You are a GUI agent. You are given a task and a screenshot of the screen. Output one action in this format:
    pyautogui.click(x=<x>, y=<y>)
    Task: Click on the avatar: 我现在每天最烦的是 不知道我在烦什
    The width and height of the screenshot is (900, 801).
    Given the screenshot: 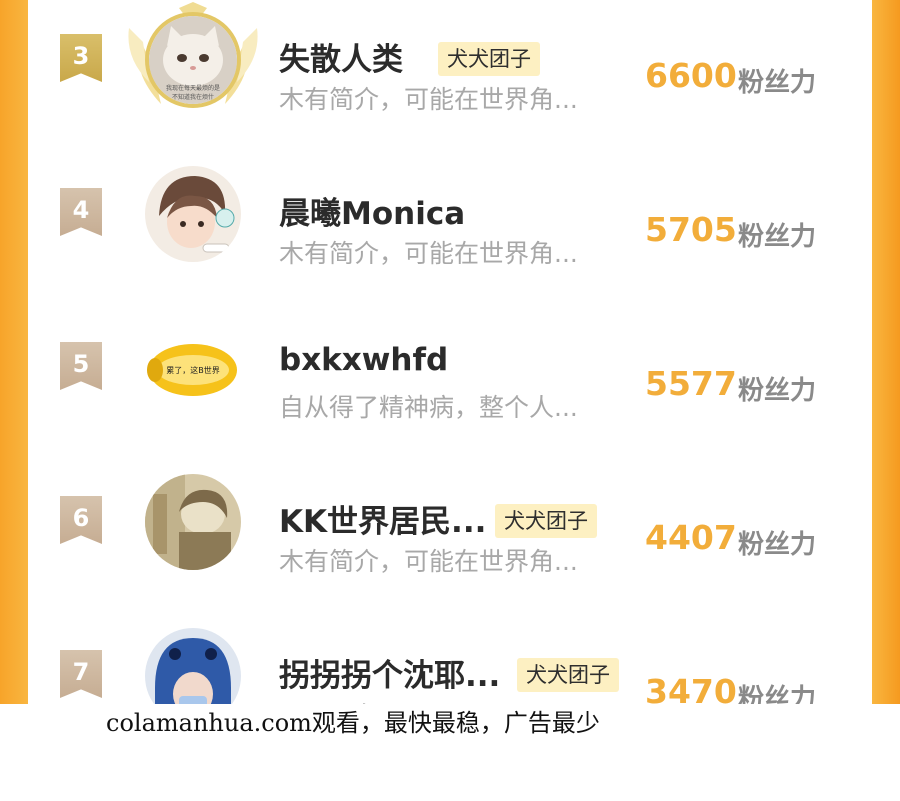 What is the action you would take?
    pyautogui.click(x=193, y=60)
    